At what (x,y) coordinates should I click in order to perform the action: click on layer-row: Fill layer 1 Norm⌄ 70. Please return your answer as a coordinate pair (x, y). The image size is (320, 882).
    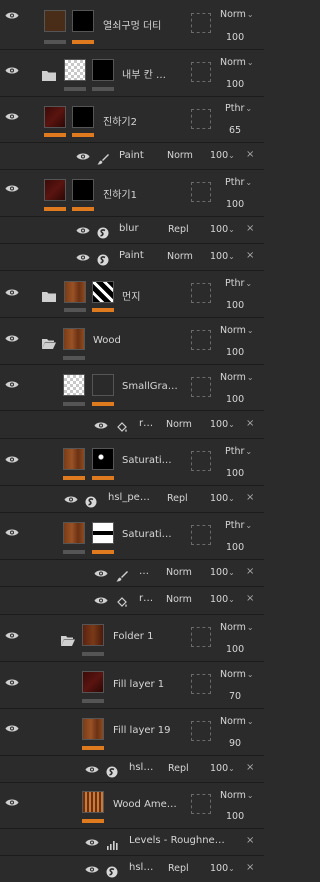
    Looking at the image, I should click on (132, 685).